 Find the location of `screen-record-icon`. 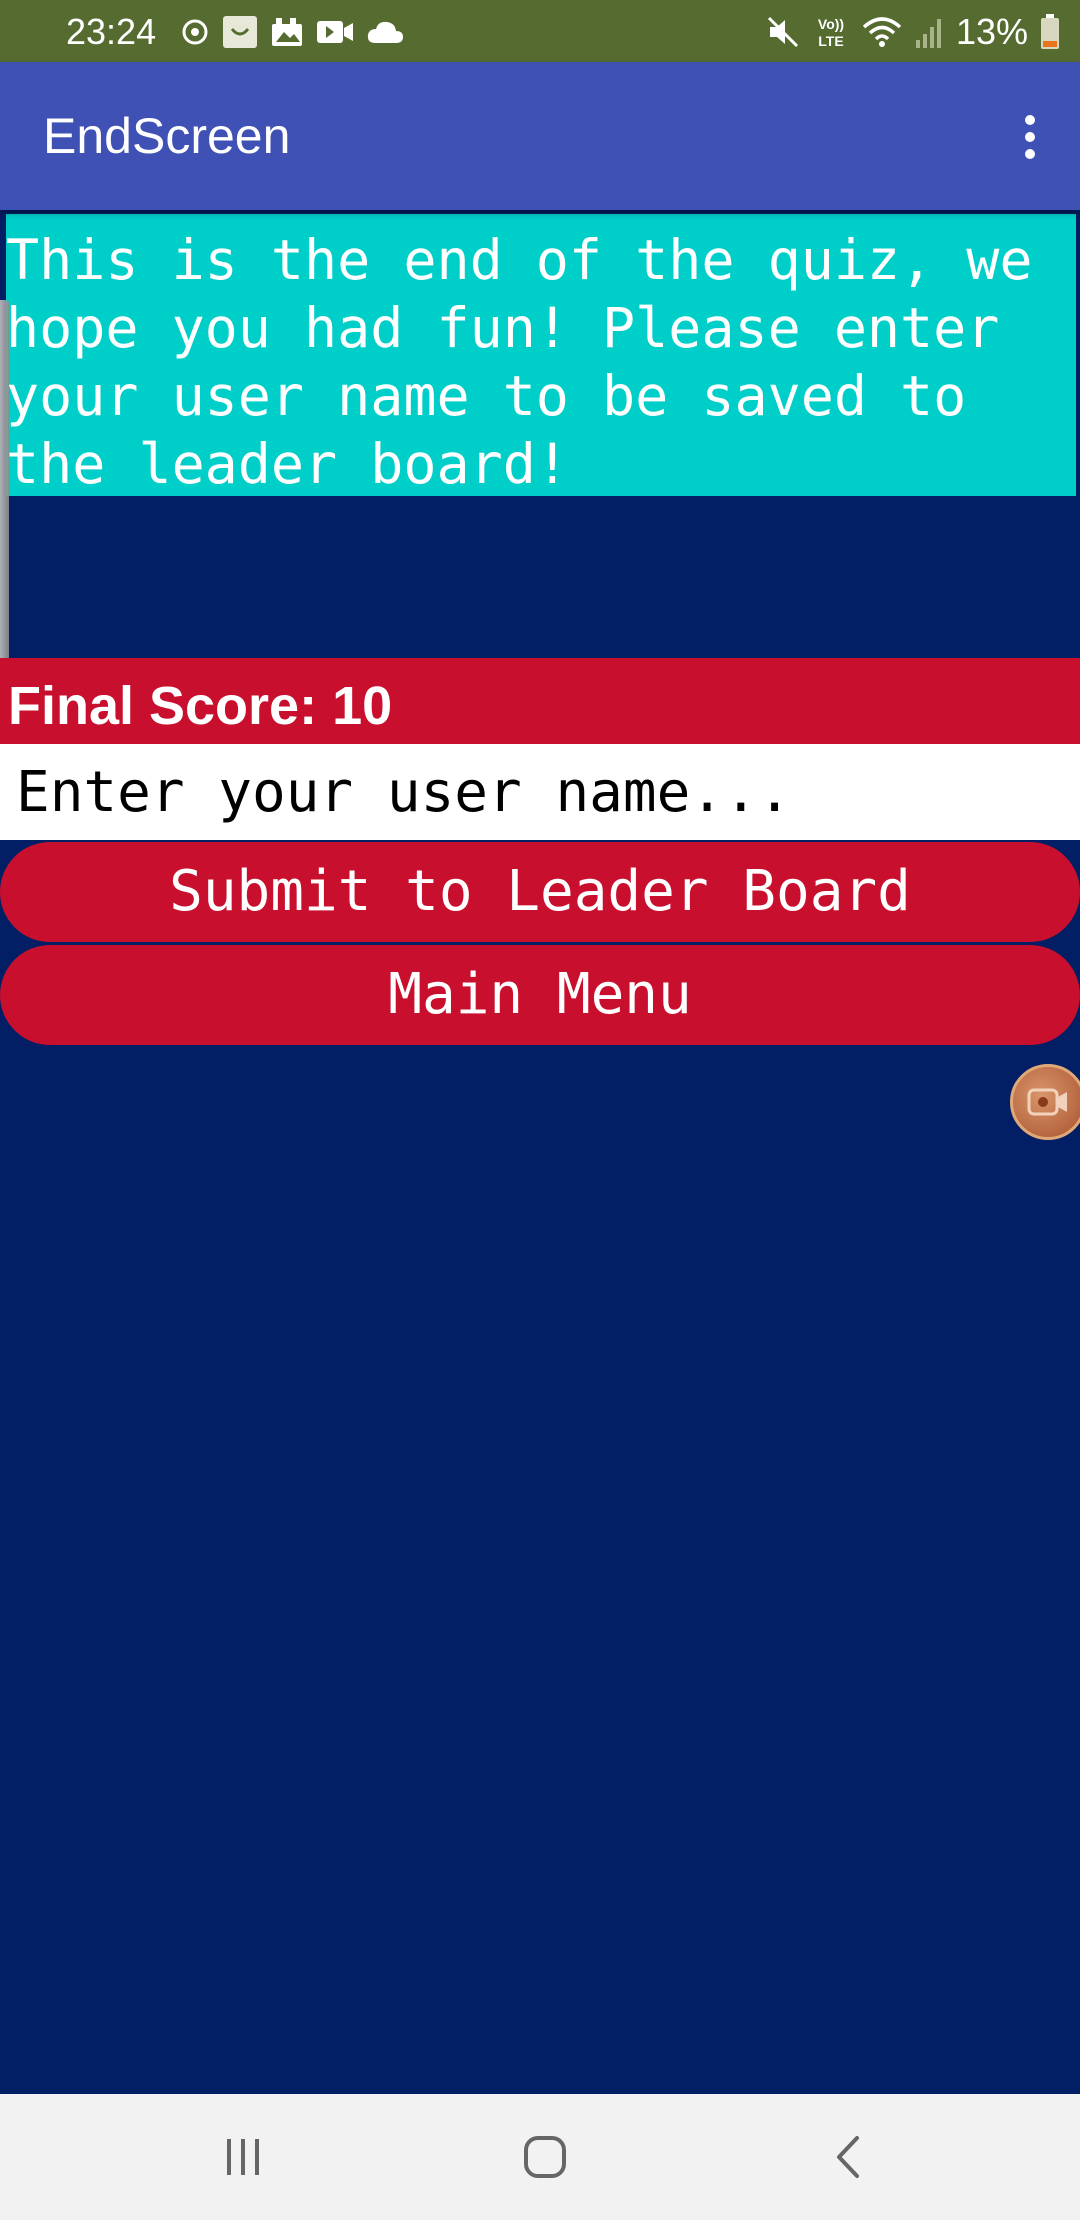

screen-record-icon is located at coordinates (1045, 1102).